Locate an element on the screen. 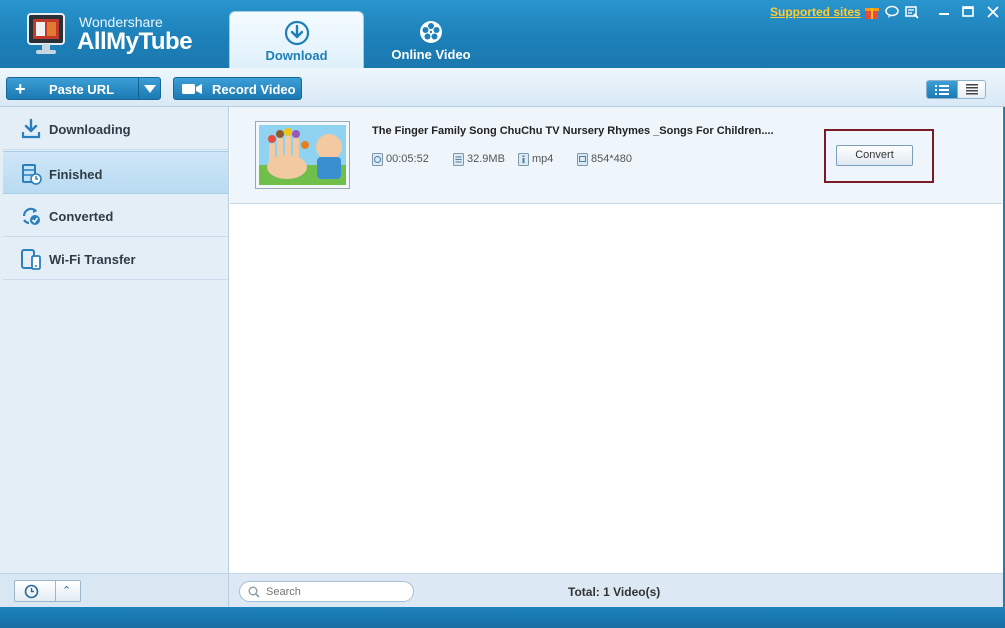  sidebar-item-finished: Finished is located at coordinates (115, 172).